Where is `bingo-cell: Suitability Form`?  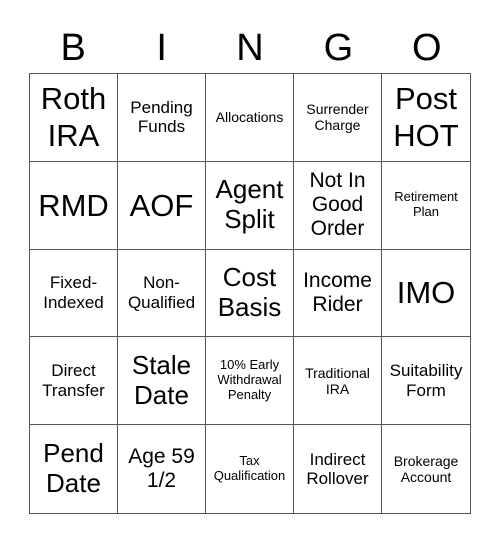 bingo-cell: Suitability Form is located at coordinates (426, 381).